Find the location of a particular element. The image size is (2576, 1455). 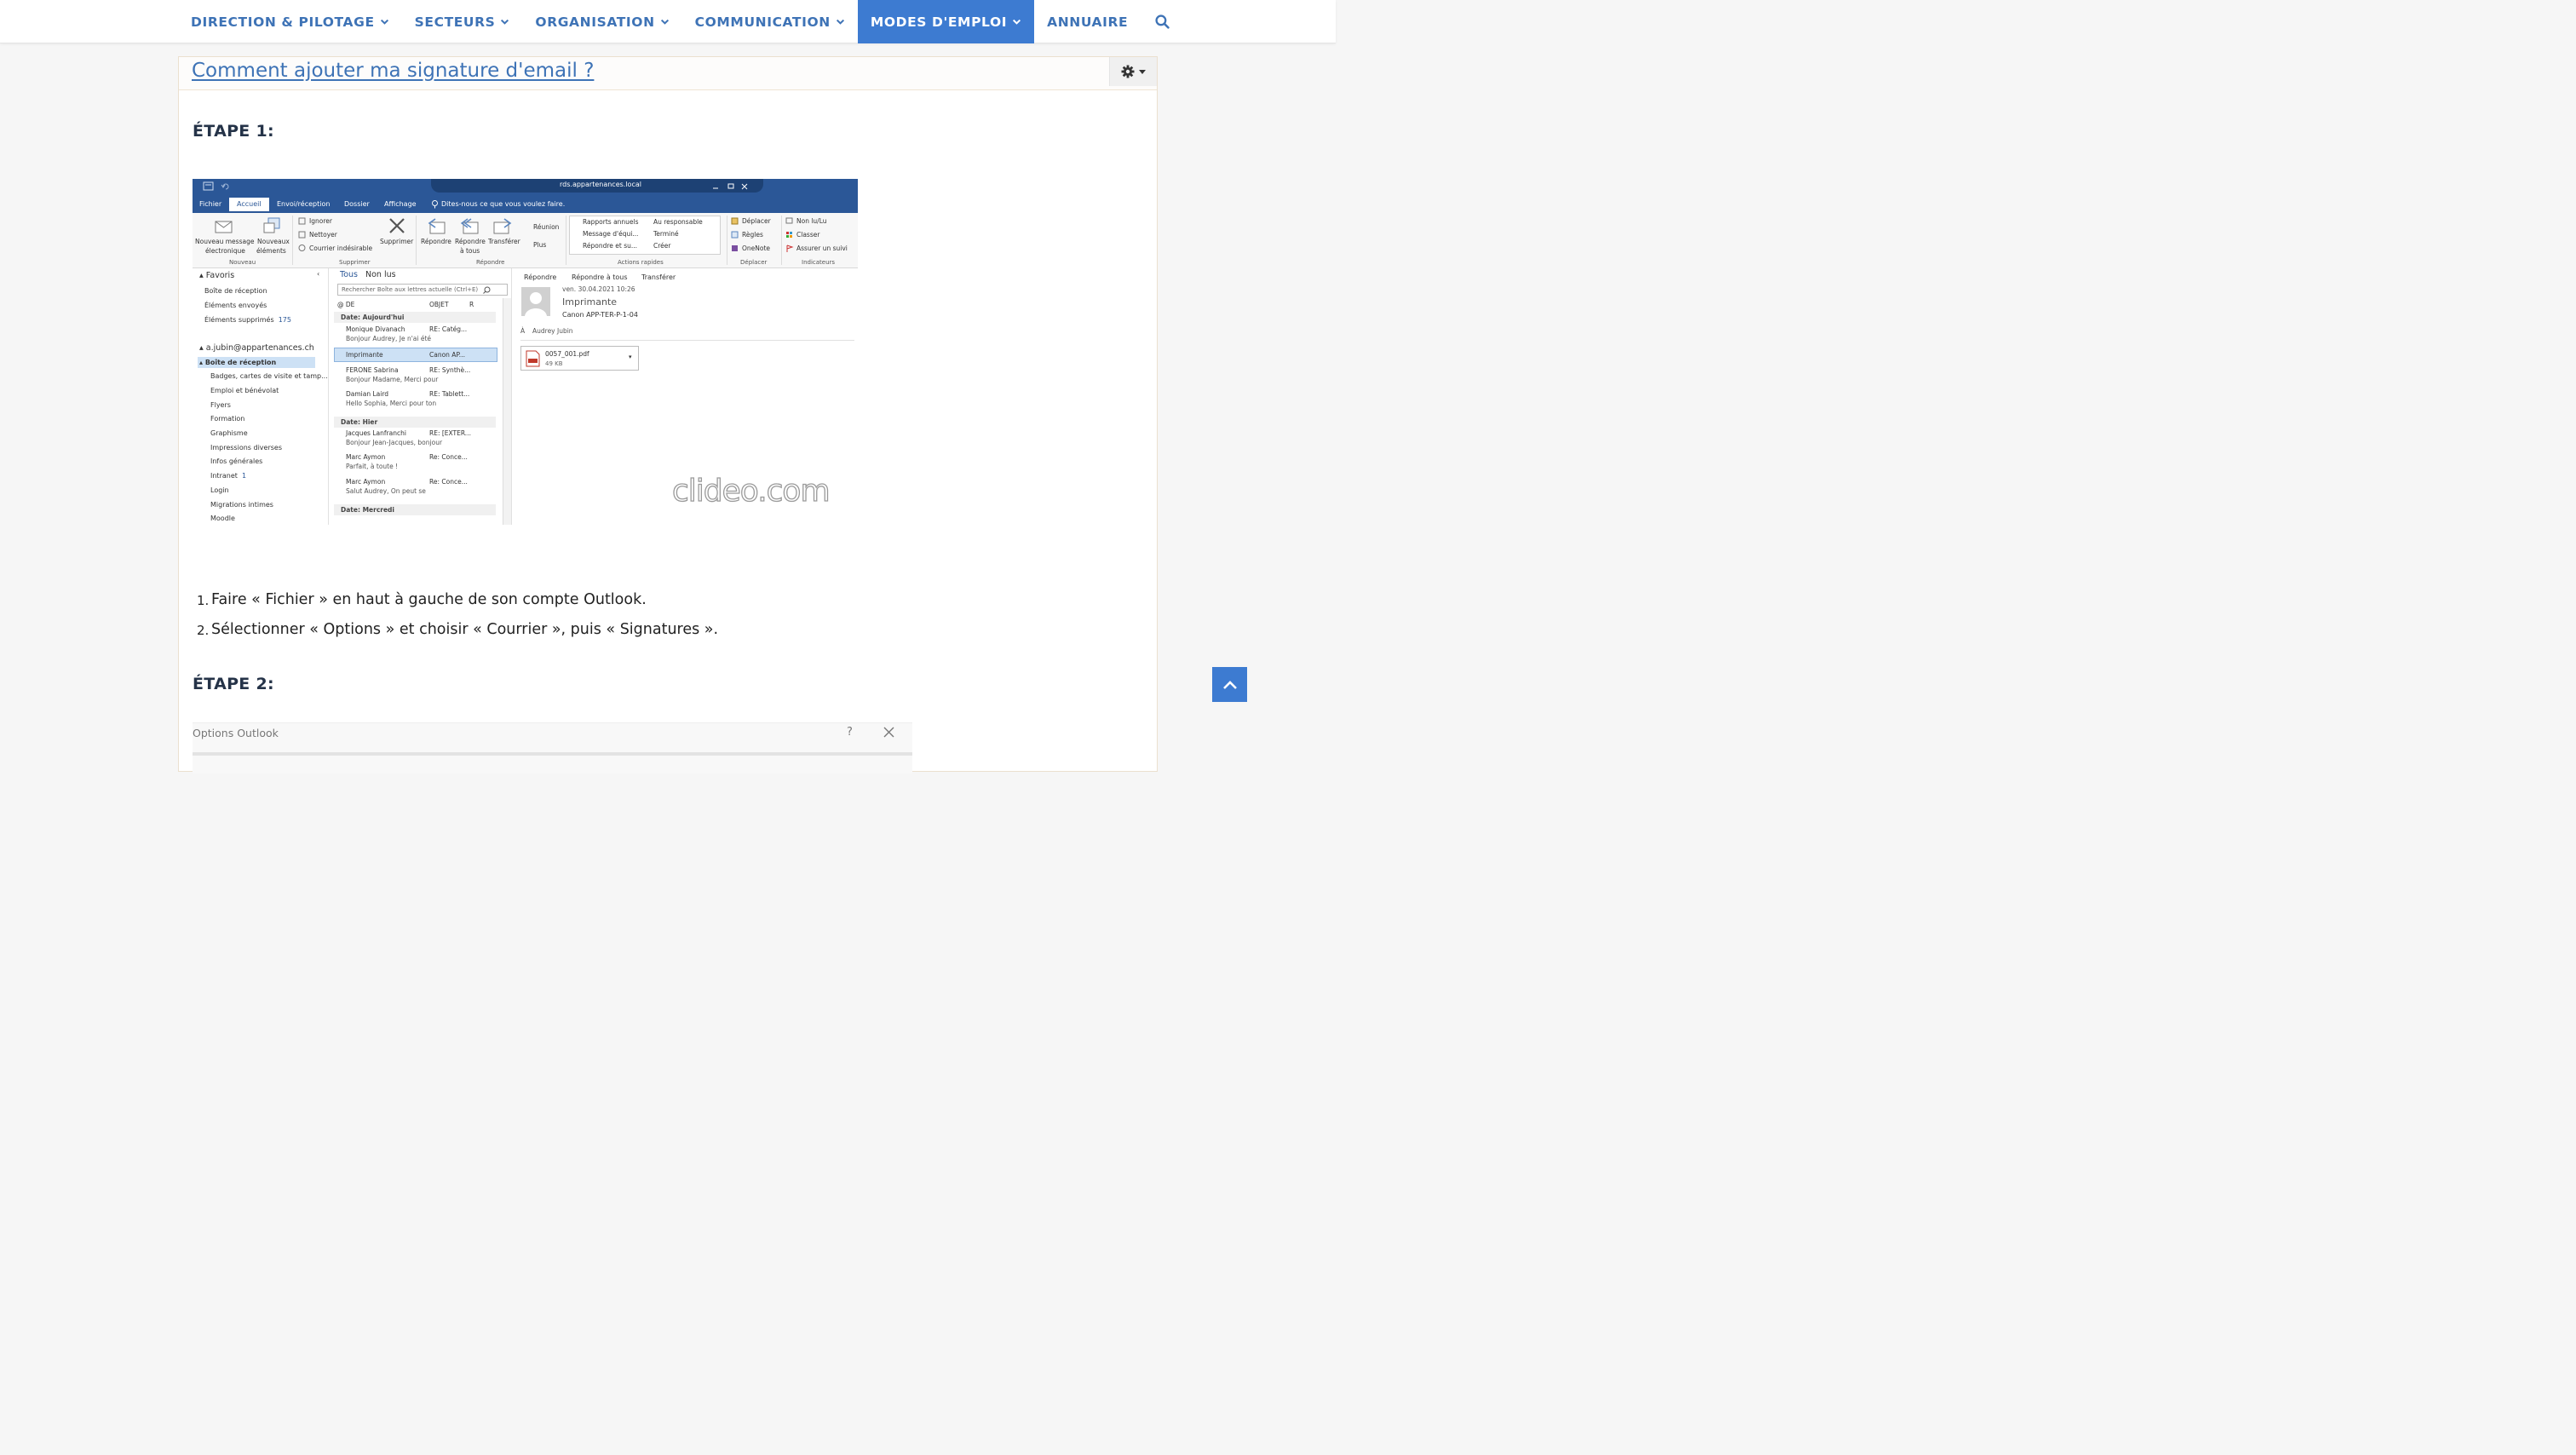

folder-sent: Éléments envoyés is located at coordinates (235, 305).